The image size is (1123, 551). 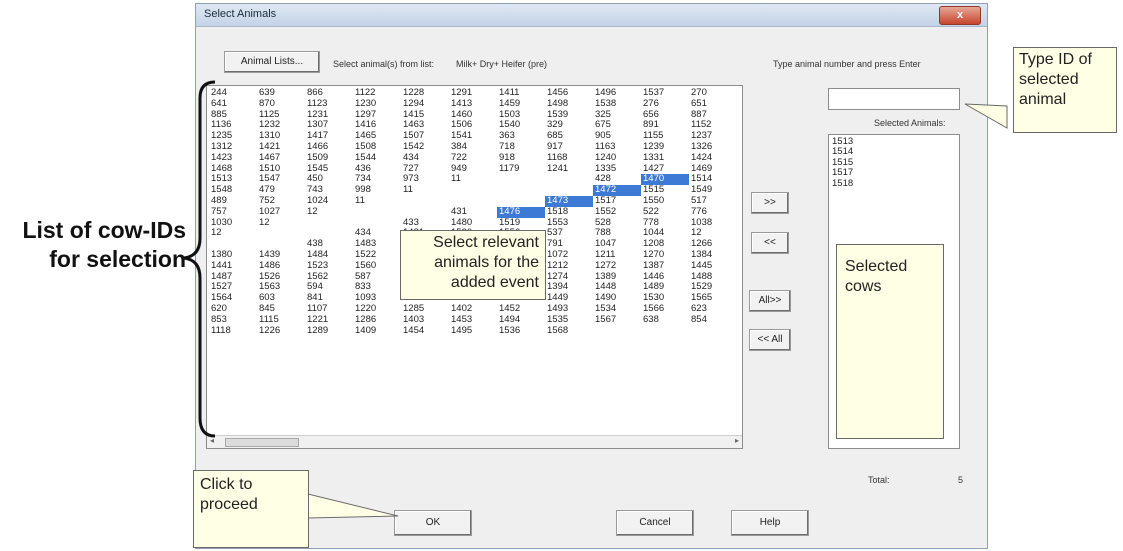 I want to click on list-caption: List of cow-IDs for selection, so click(x=104, y=244).